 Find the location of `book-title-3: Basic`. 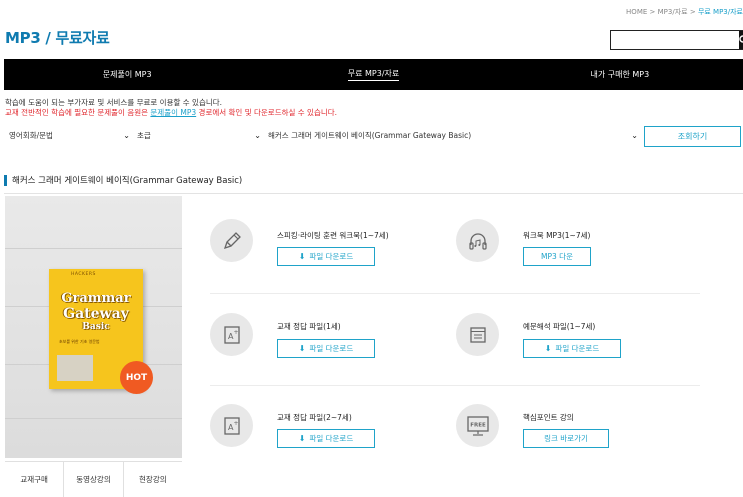

book-title-3: Basic is located at coordinates (96, 327).